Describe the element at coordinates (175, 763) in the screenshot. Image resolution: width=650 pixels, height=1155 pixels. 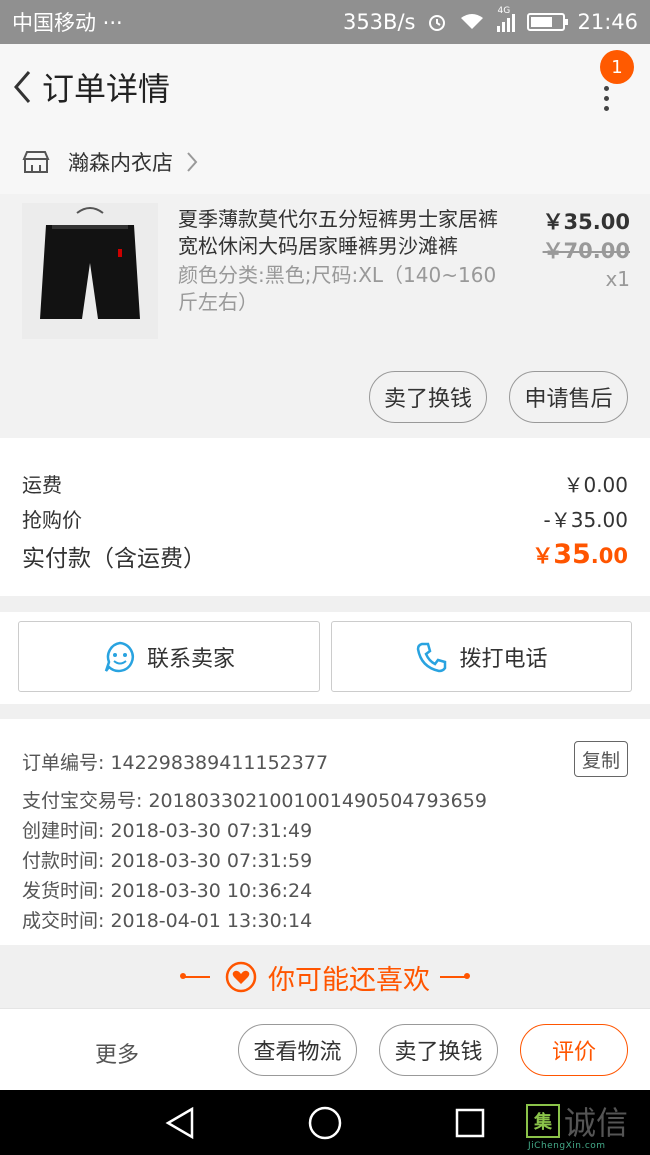
I see `order-number: 订单编号: 142298389411152377` at that location.